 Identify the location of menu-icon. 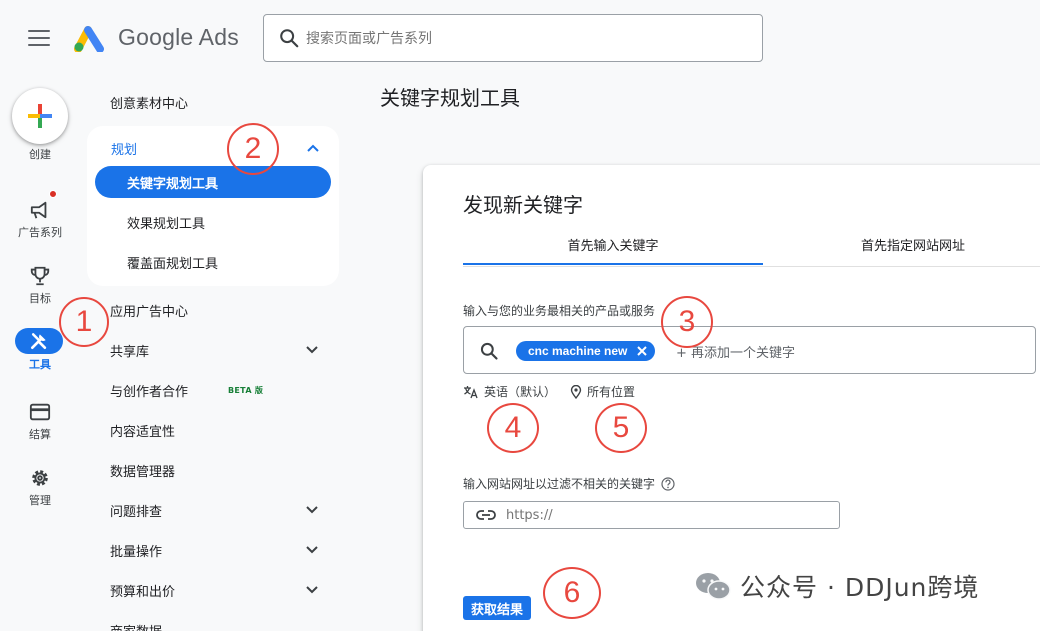
(39, 38).